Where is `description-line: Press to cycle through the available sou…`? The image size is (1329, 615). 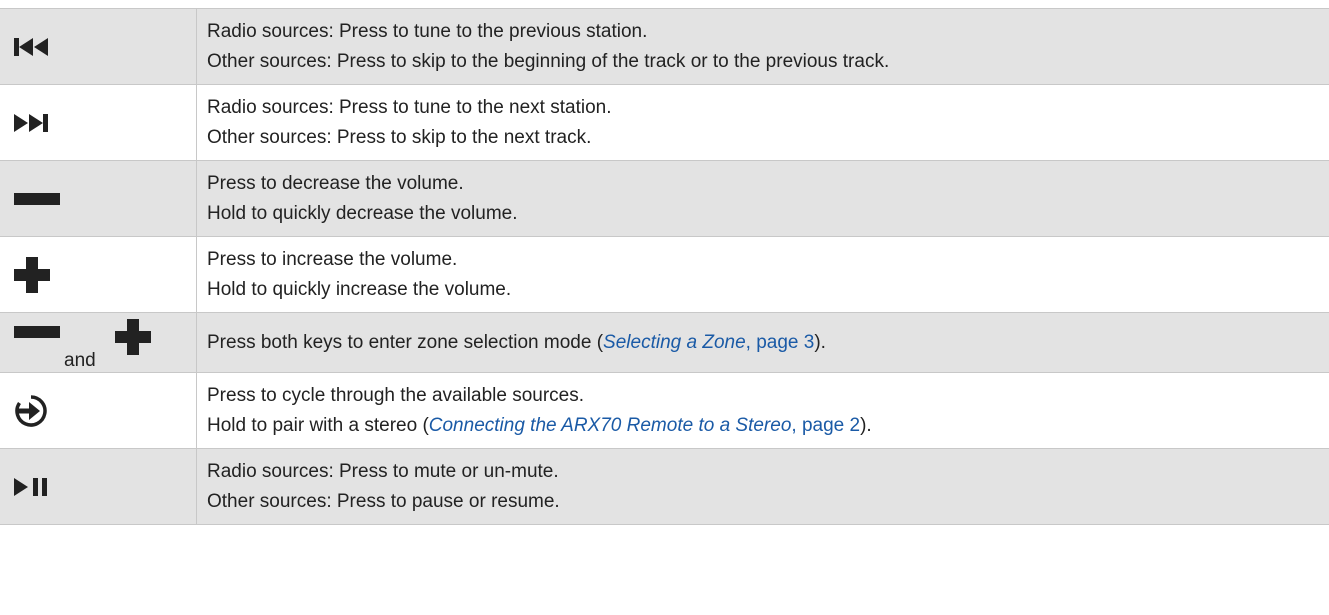
description-line: Press to cycle through the available sou… is located at coordinates (396, 395).